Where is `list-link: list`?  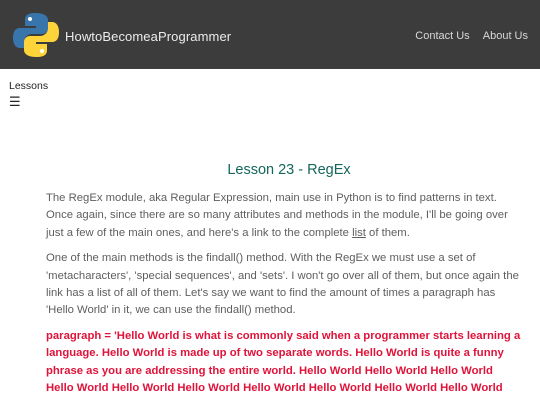 list-link: list is located at coordinates (359, 233).